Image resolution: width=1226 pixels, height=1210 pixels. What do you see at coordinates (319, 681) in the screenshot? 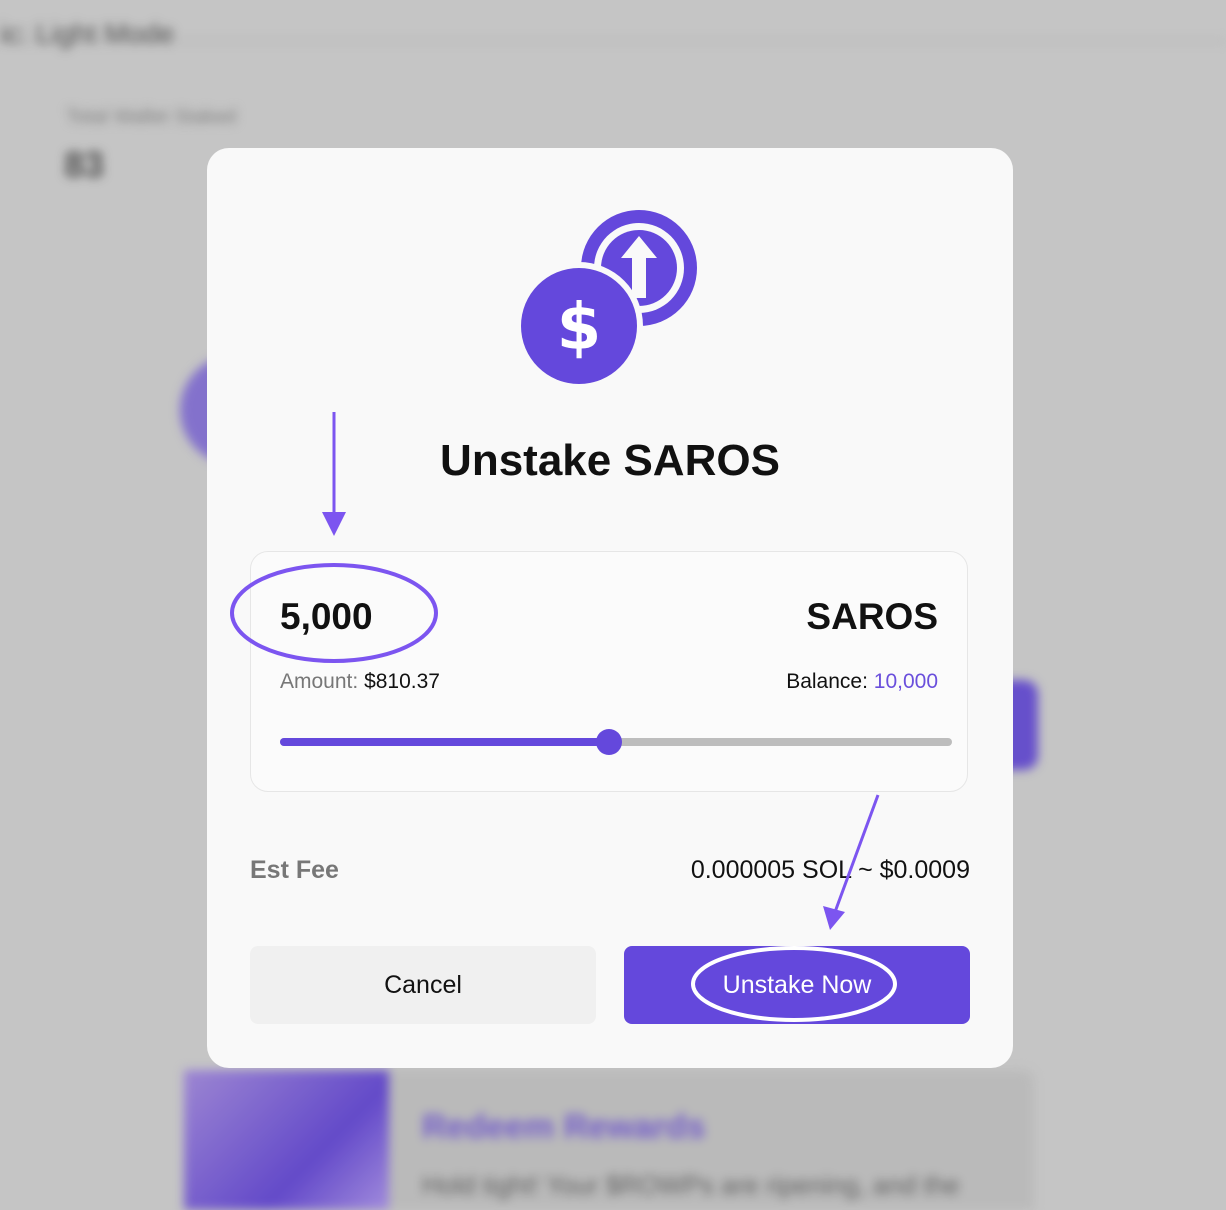
I see `amount-usd-label: Amount:` at bounding box center [319, 681].